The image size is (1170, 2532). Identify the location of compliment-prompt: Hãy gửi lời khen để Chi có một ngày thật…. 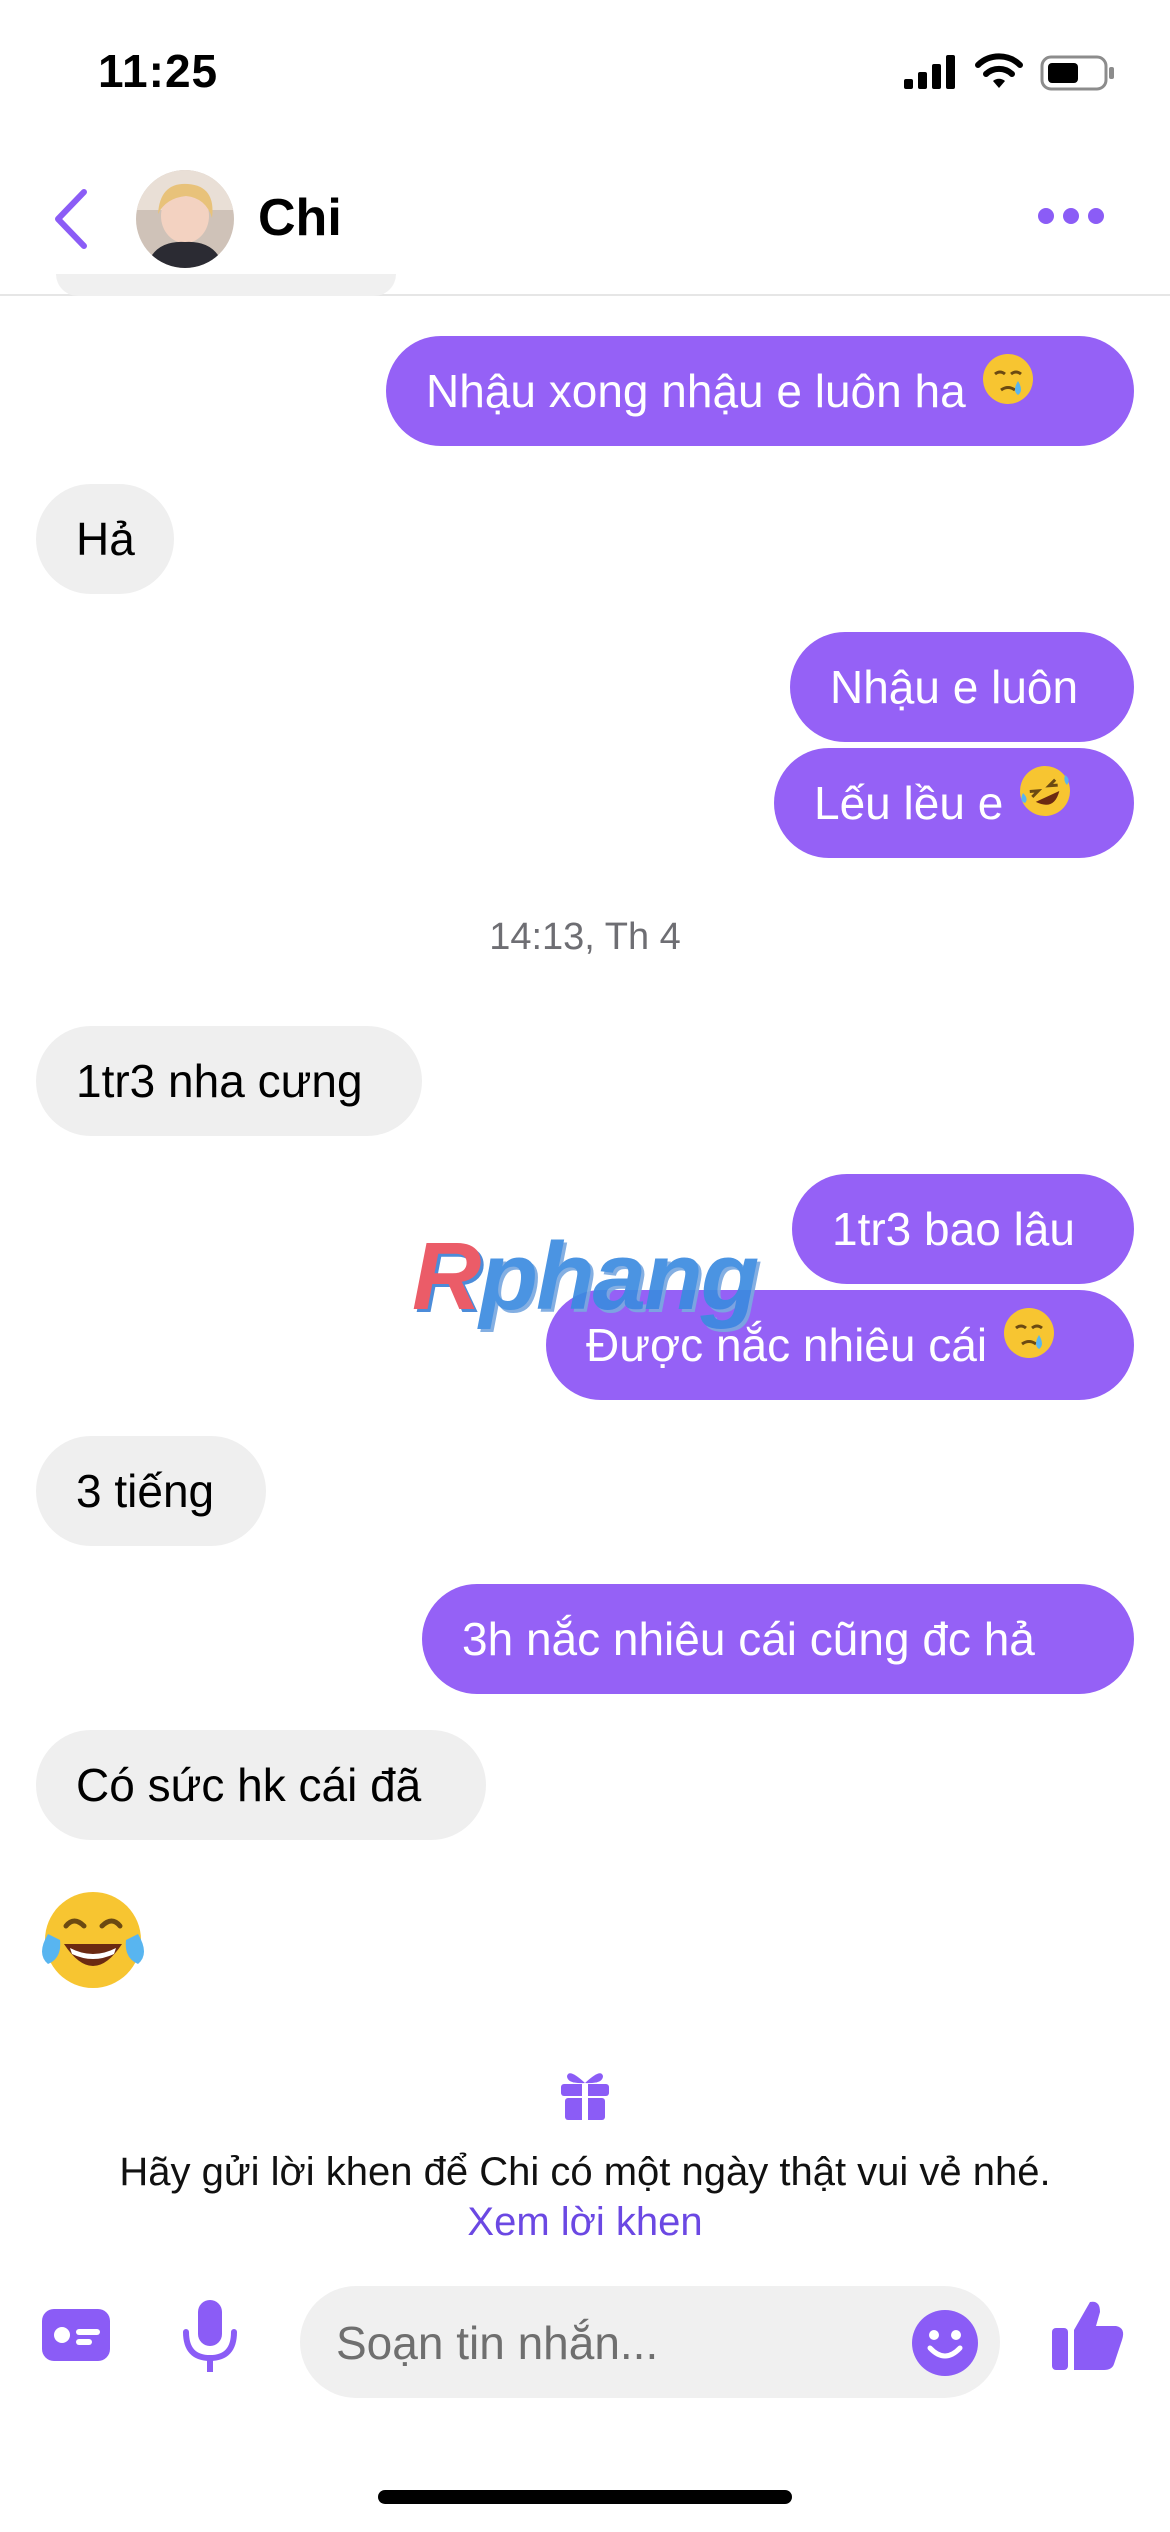
(585, 2172).